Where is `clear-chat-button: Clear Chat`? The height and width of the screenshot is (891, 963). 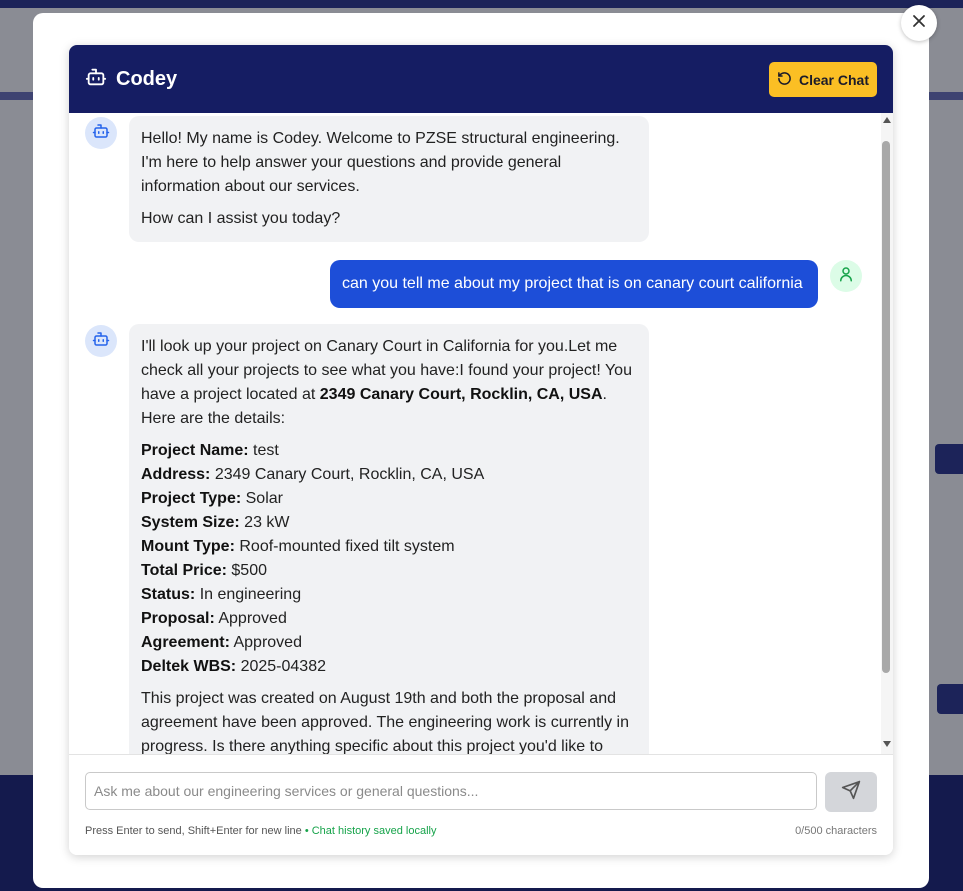 clear-chat-button: Clear Chat is located at coordinates (822, 79).